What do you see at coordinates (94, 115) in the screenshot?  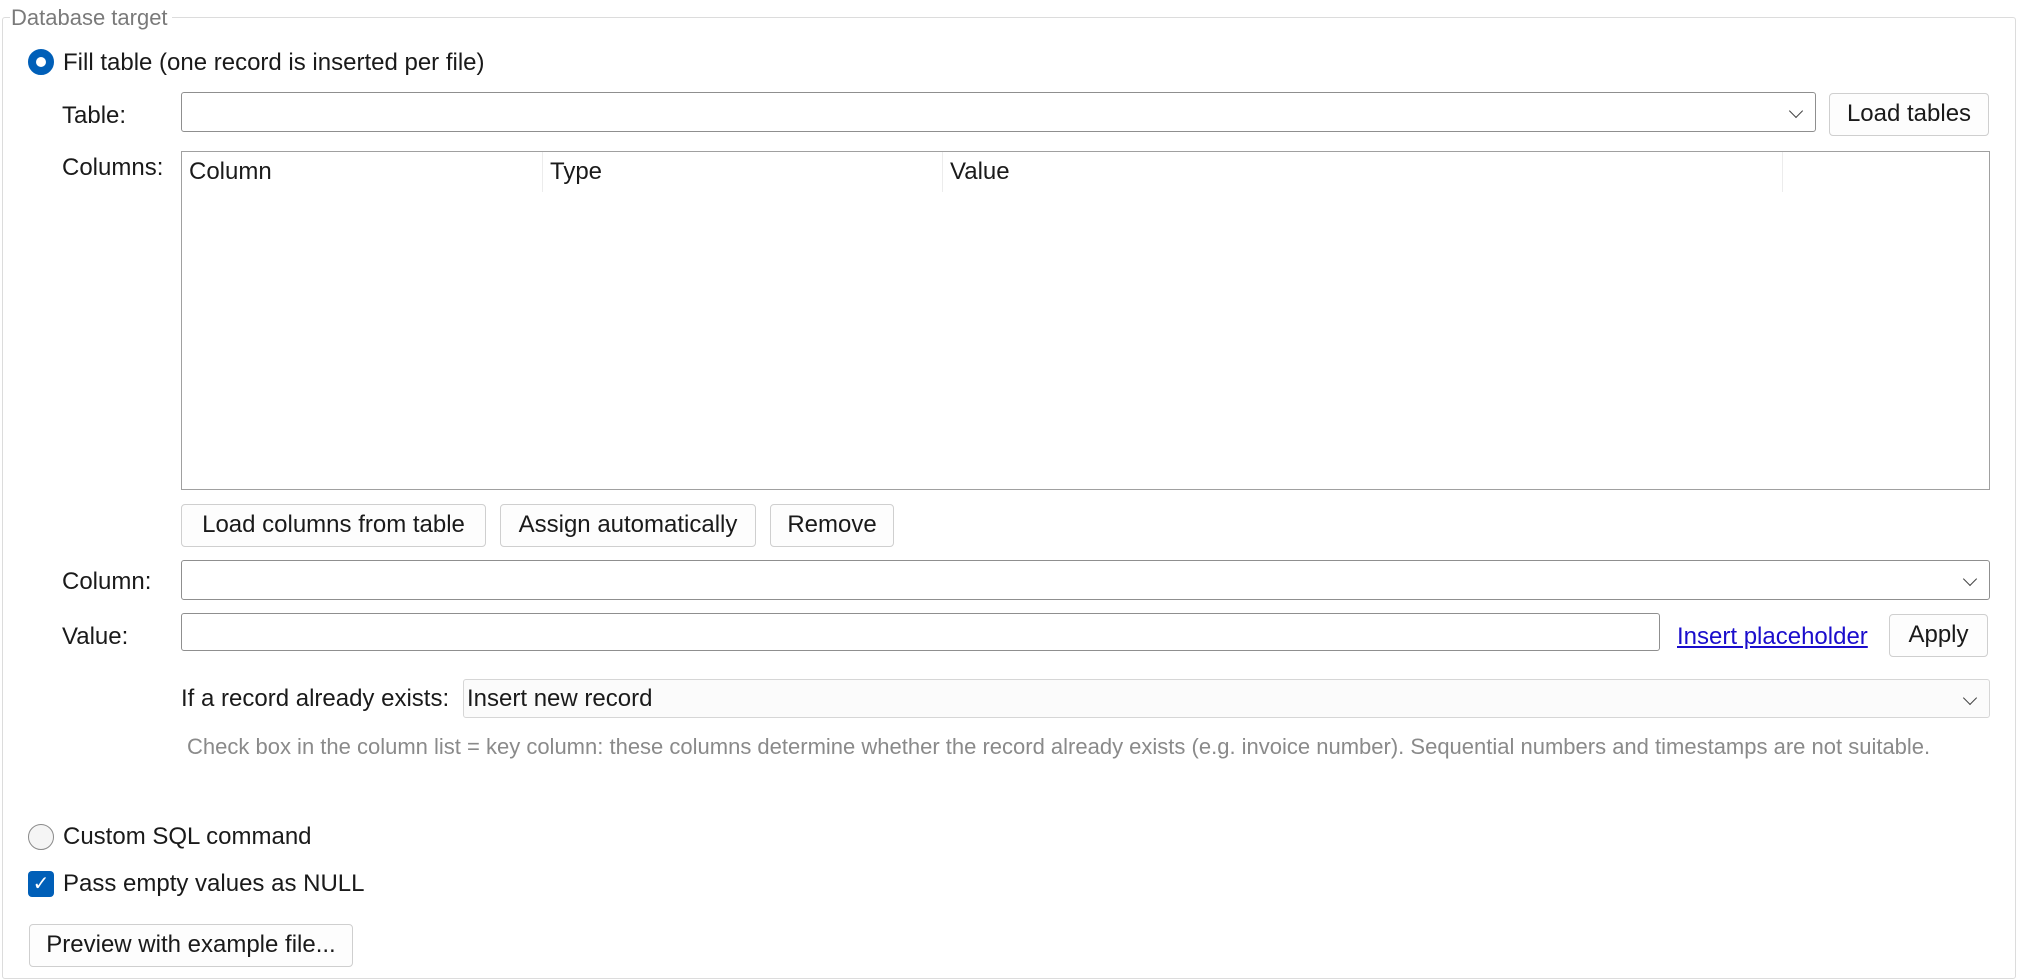 I see `table-label: Table:` at bounding box center [94, 115].